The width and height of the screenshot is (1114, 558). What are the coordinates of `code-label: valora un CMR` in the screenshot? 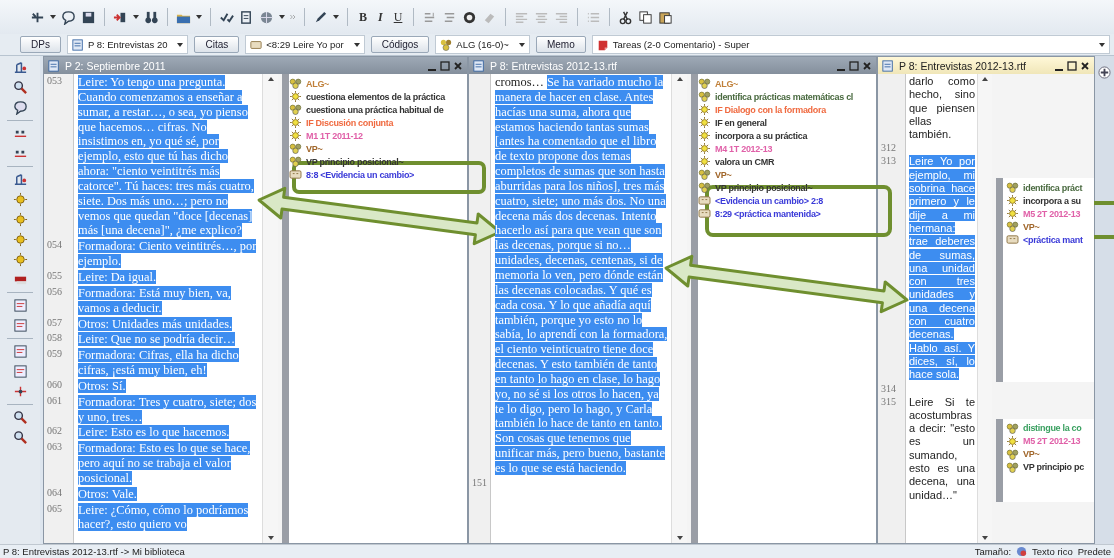 It's located at (745, 161).